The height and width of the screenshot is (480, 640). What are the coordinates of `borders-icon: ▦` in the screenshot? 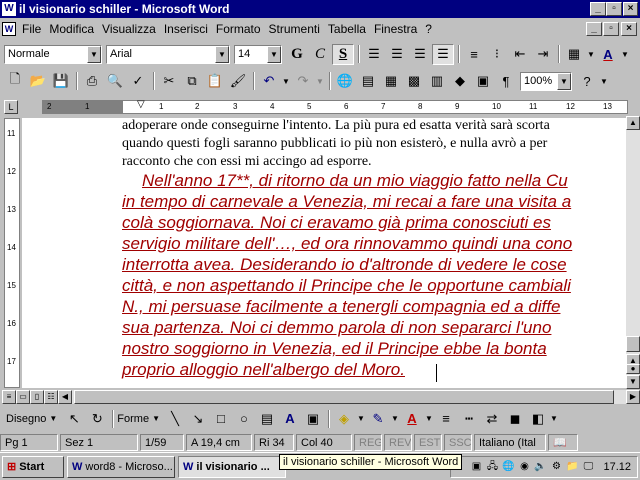 It's located at (574, 54).